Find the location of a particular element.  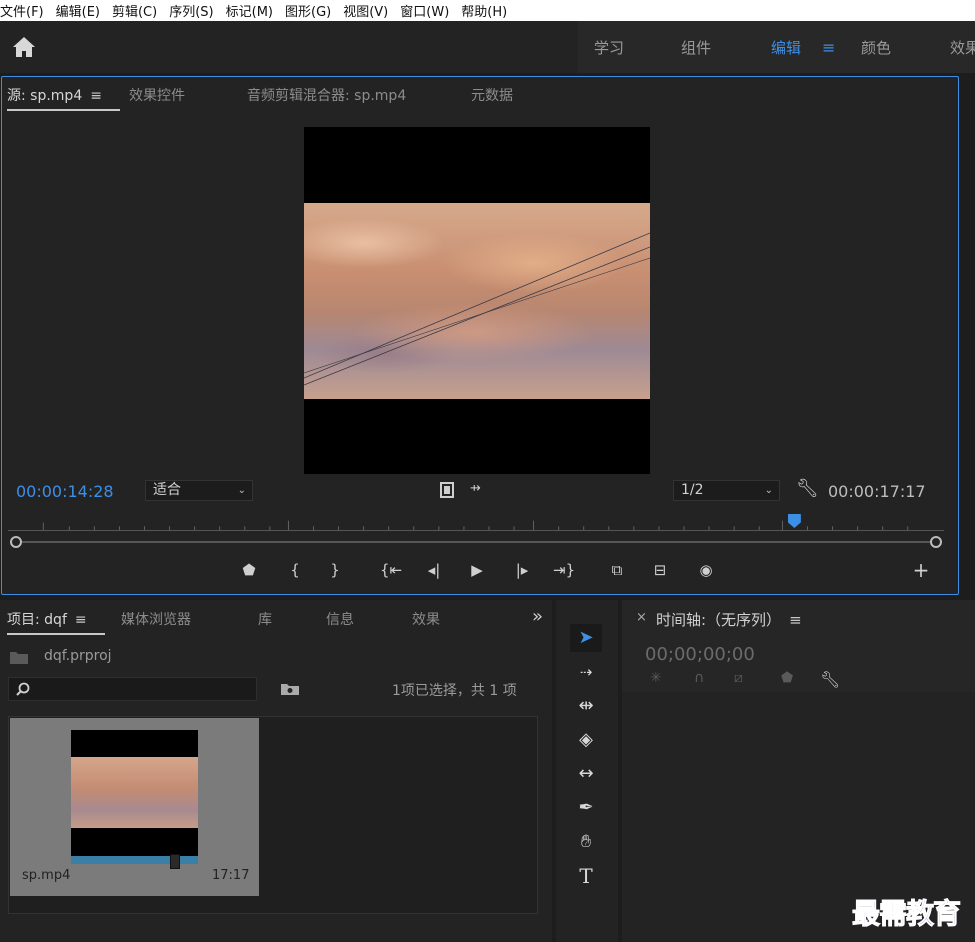

video-preview is located at coordinates (477, 300).